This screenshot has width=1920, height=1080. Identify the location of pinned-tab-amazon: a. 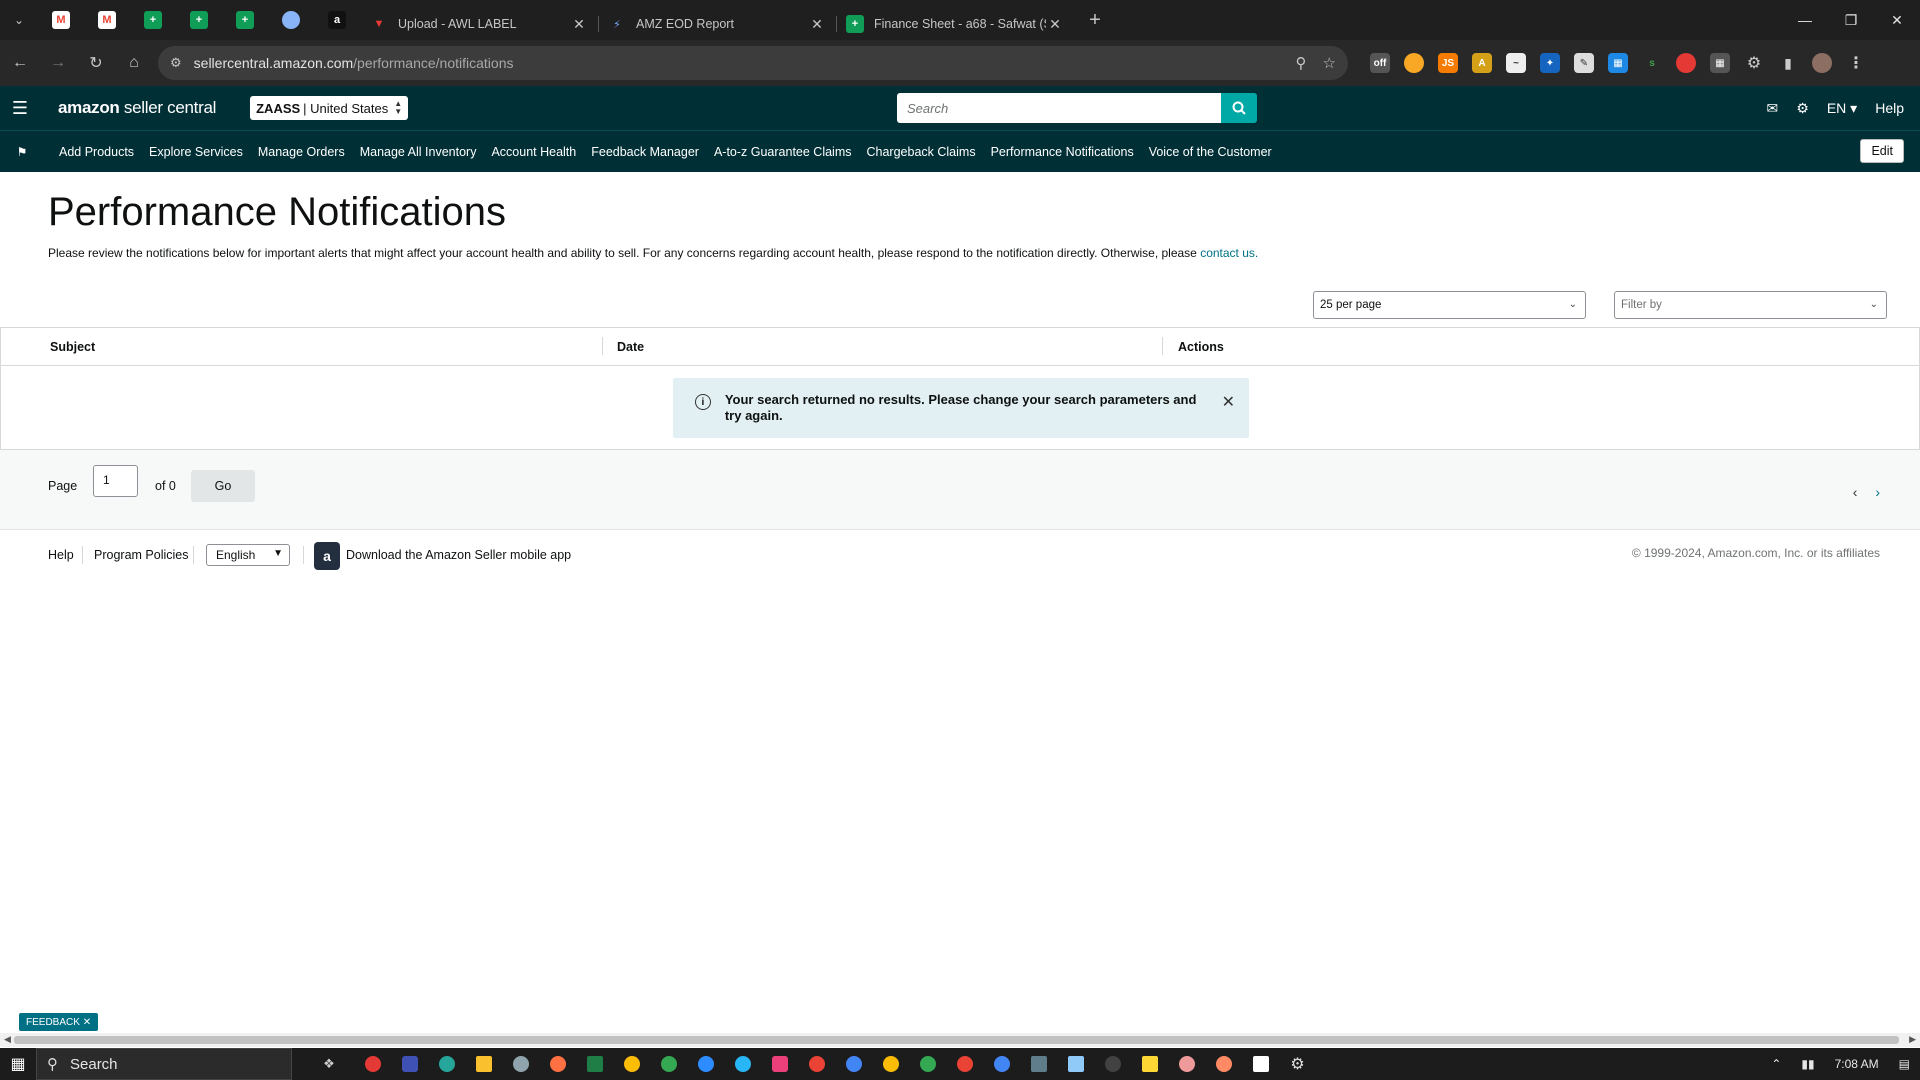
(337, 20).